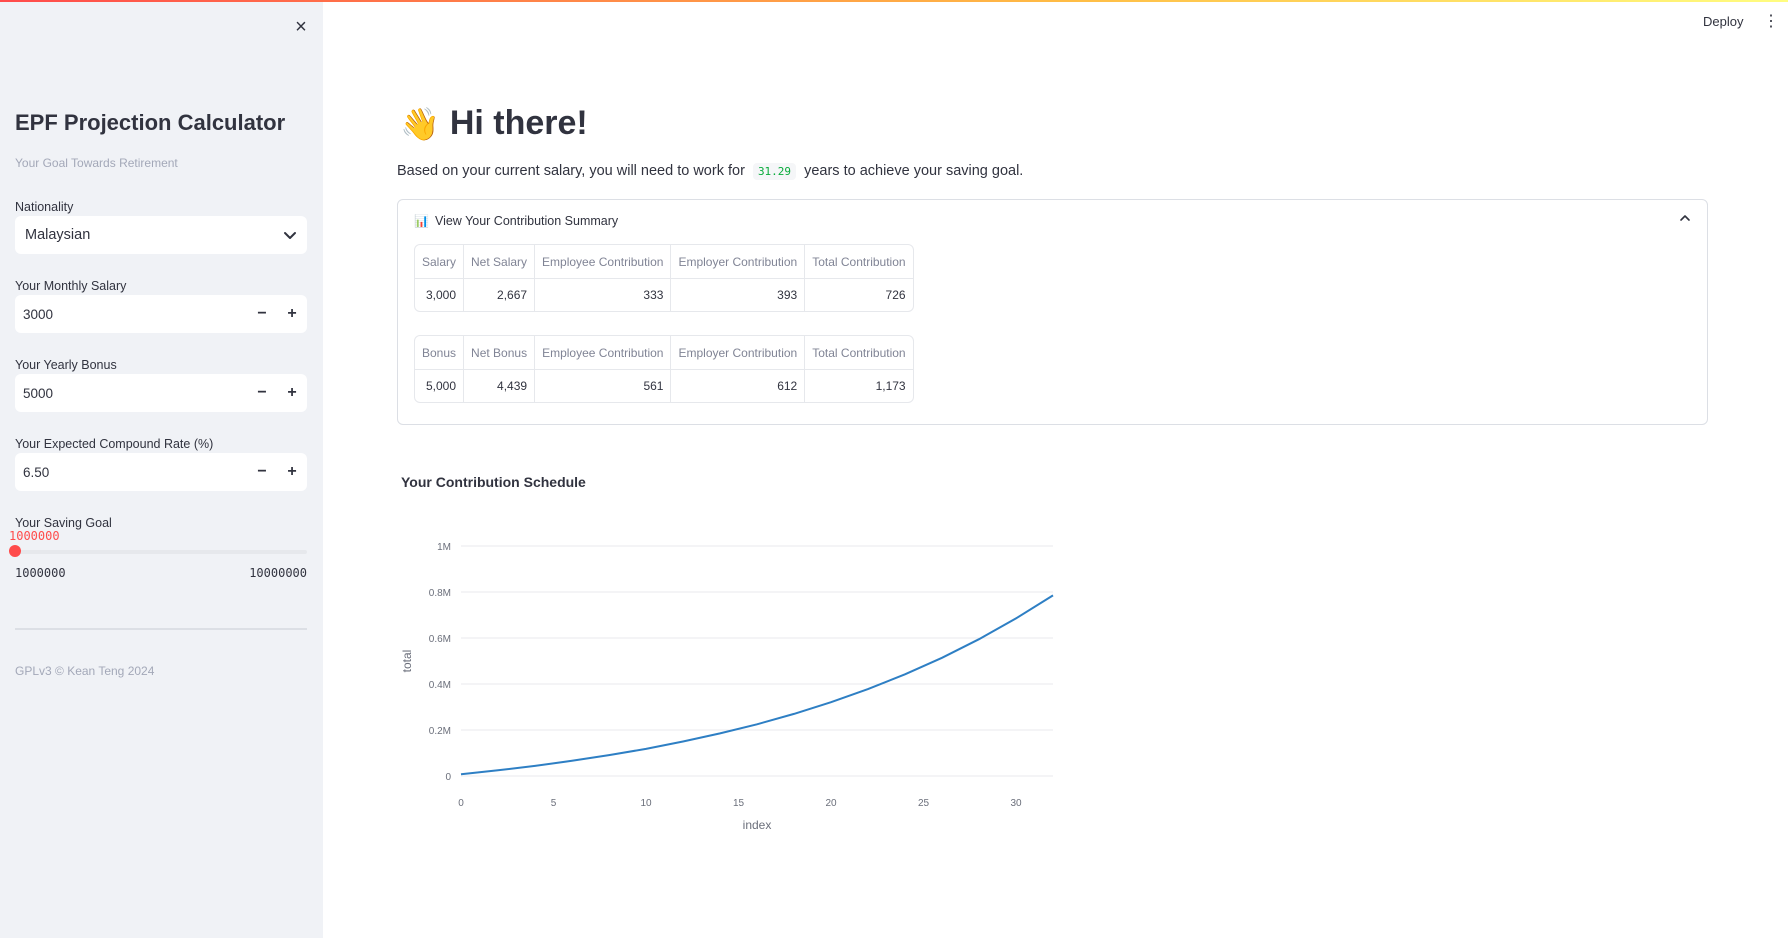 The image size is (1788, 938). Describe the element at coordinates (461, 803) in the screenshot. I see `x-tick-label: 0` at that location.